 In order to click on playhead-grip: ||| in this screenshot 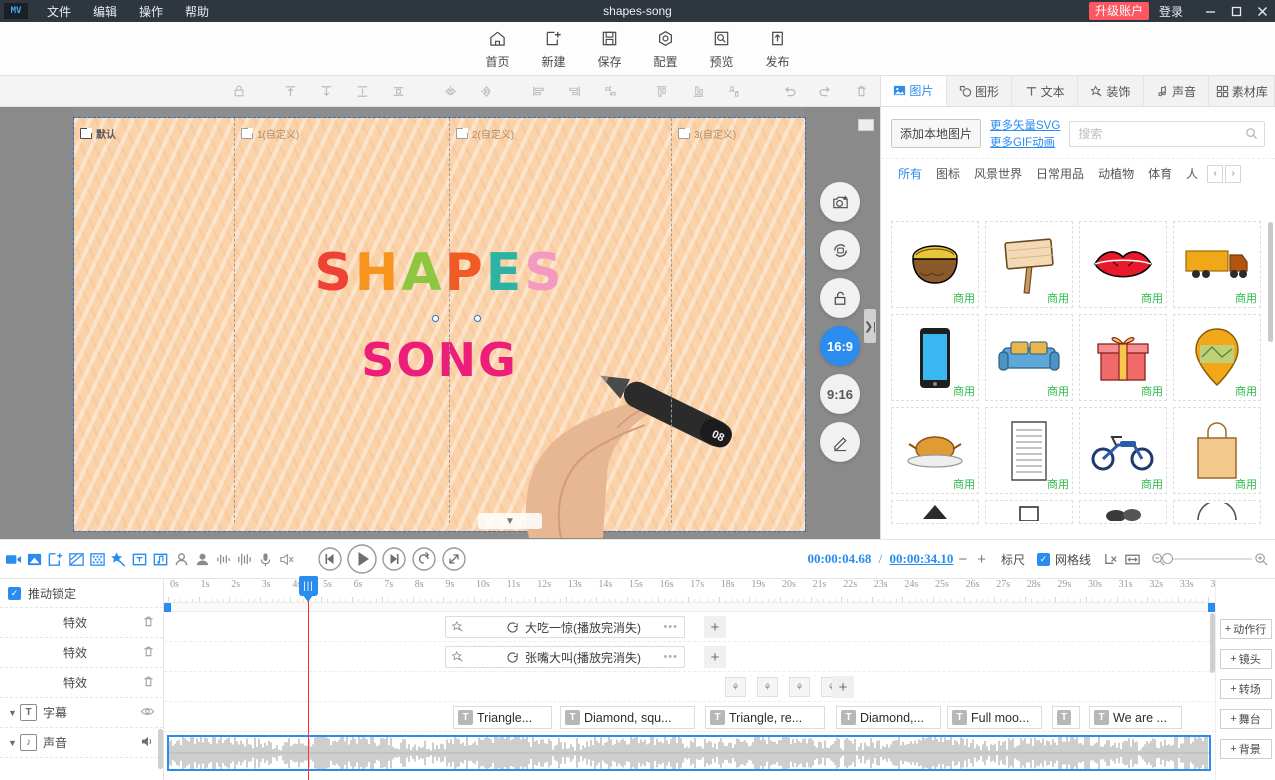, I will do `click(308, 589)`.